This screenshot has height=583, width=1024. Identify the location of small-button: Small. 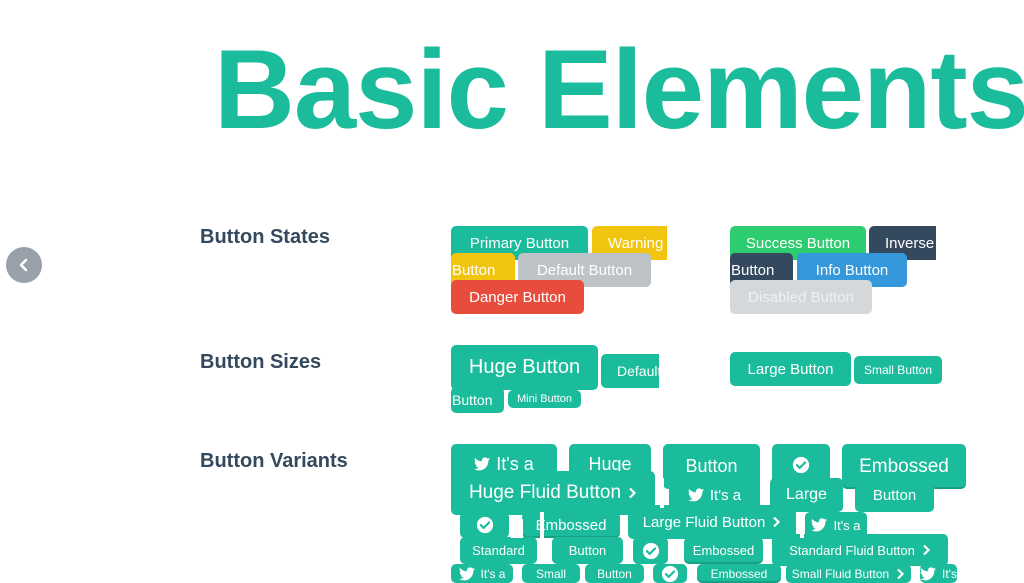
(551, 573).